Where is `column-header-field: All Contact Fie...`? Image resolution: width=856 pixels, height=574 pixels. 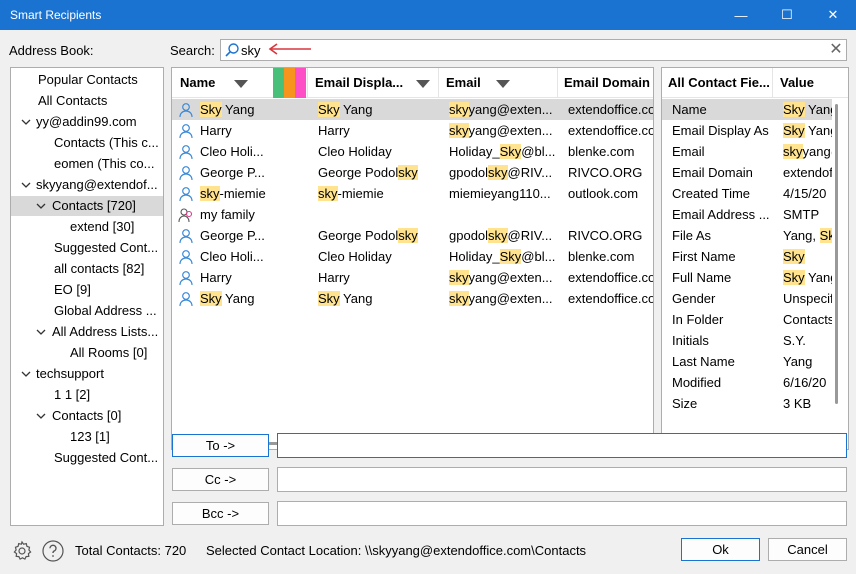
column-header-field: All Contact Fie... is located at coordinates (720, 83).